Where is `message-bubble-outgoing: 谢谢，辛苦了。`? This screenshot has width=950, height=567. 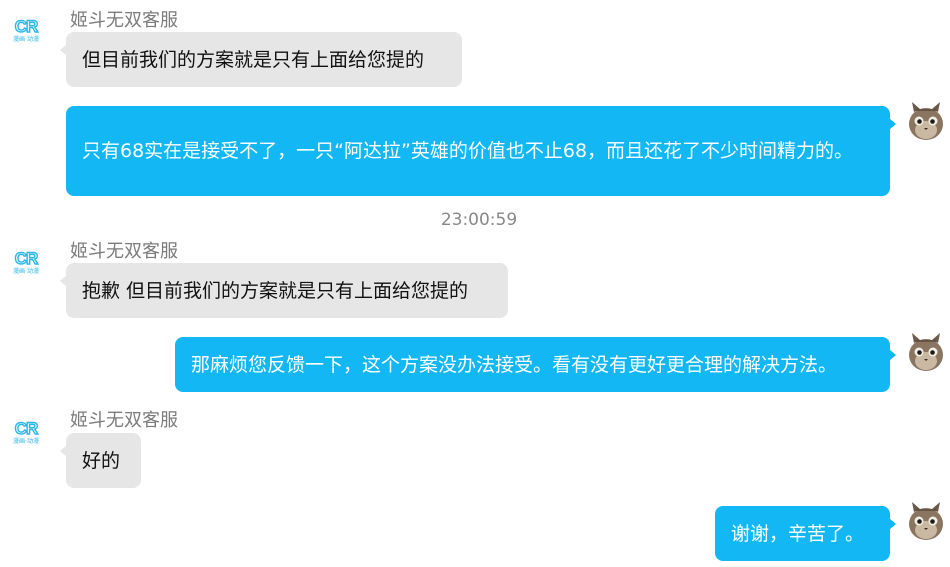
message-bubble-outgoing: 谢谢，辛苦了。 is located at coordinates (805, 533).